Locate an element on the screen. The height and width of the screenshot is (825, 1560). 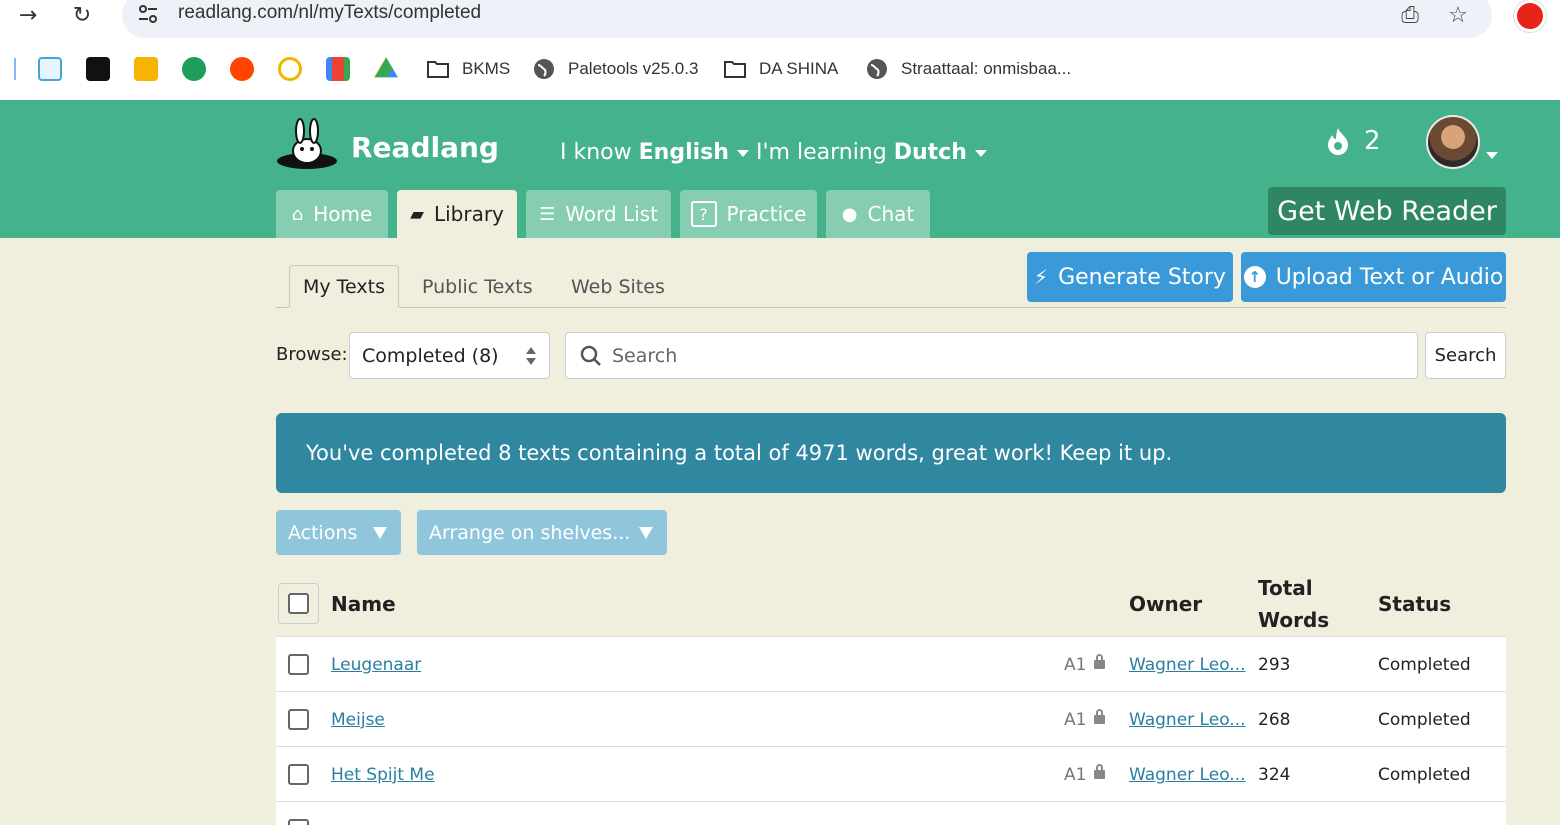
whatsapp-icon is located at coordinates (194, 69).